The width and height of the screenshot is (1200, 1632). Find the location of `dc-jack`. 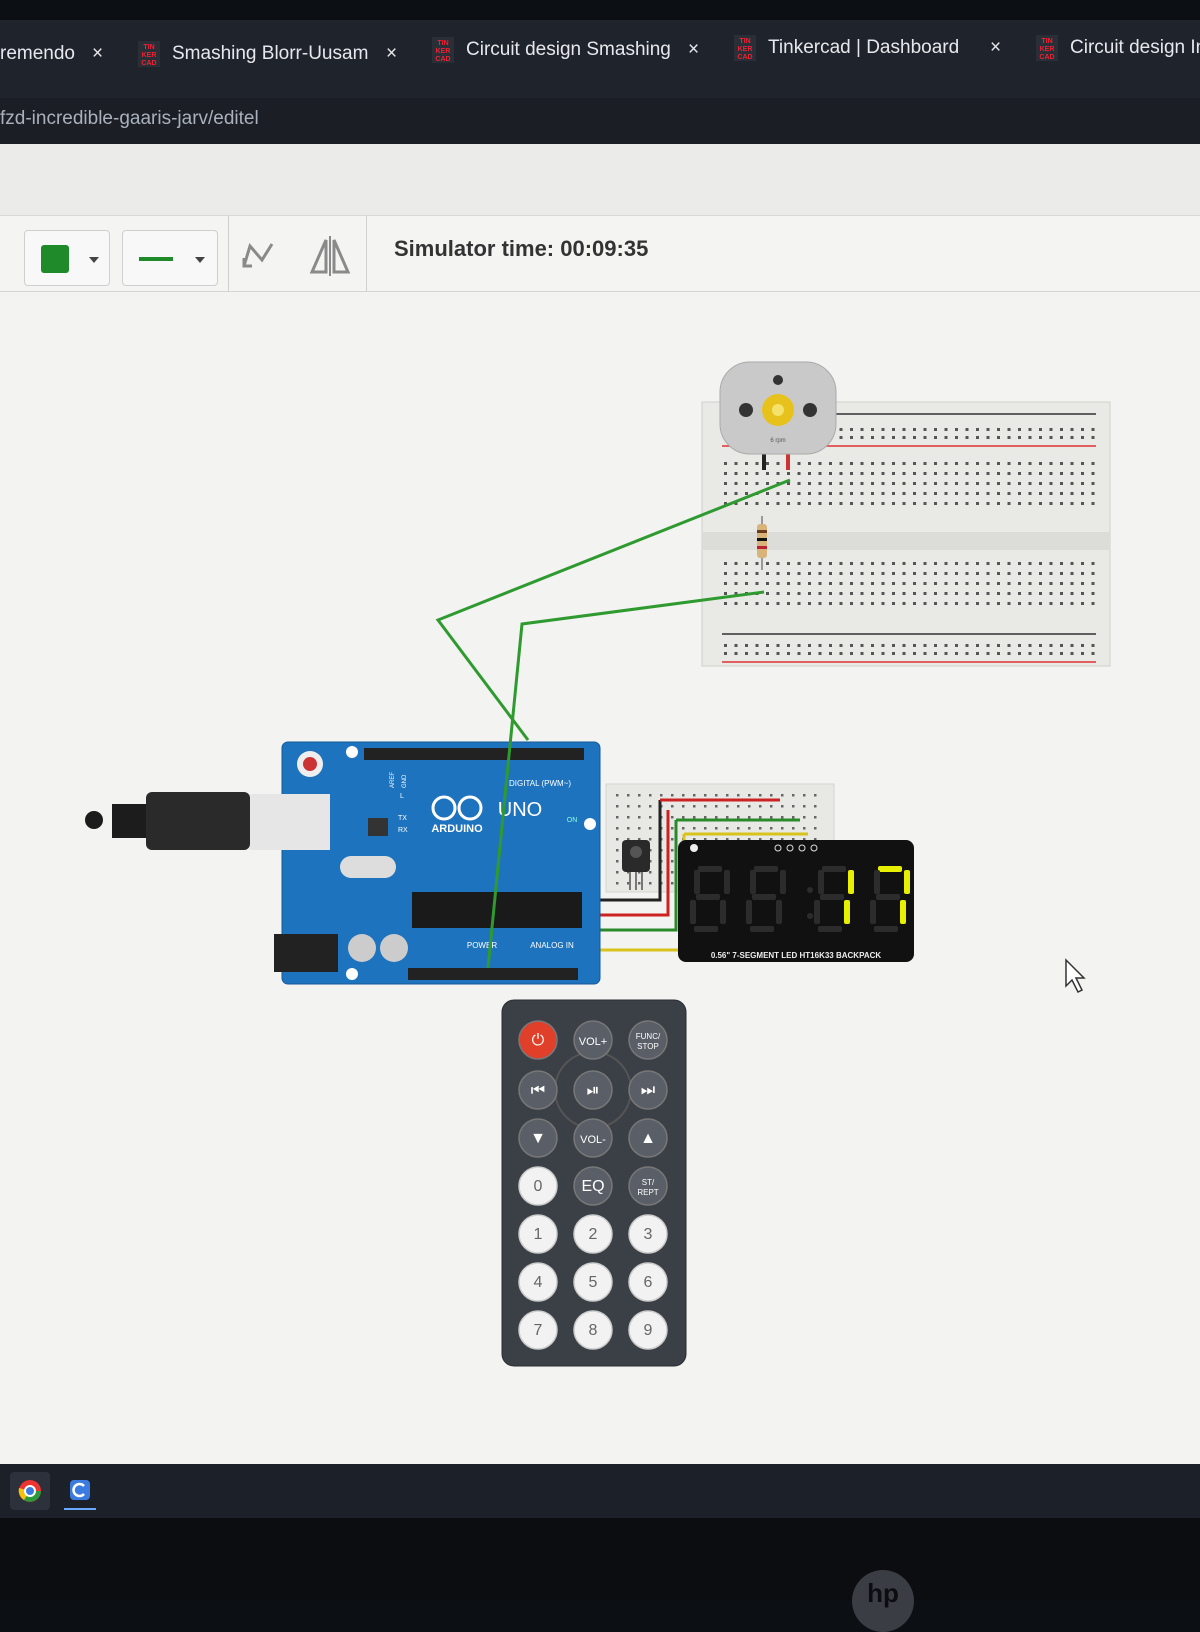

dc-jack is located at coordinates (306, 953).